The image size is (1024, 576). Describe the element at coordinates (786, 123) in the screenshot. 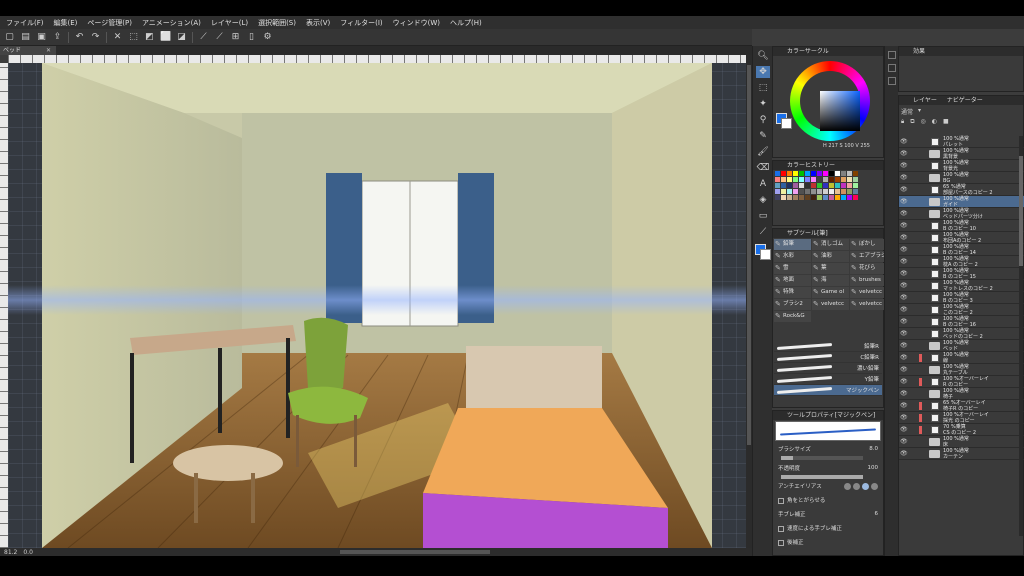

I see `sub-color-swatch` at that location.